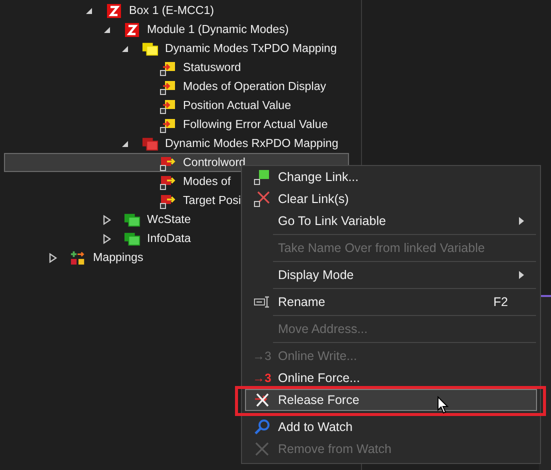 The height and width of the screenshot is (470, 551). Describe the element at coordinates (212, 200) in the screenshot. I see `tree-item-label: Target Posi` at that location.